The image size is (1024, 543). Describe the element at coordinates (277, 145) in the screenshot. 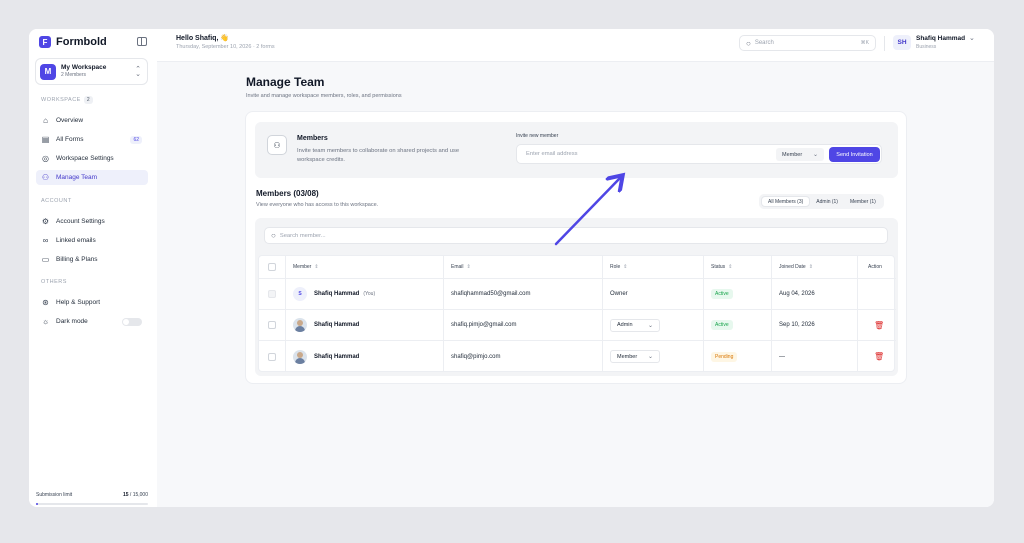

I see `members-icon: ⚇` at that location.